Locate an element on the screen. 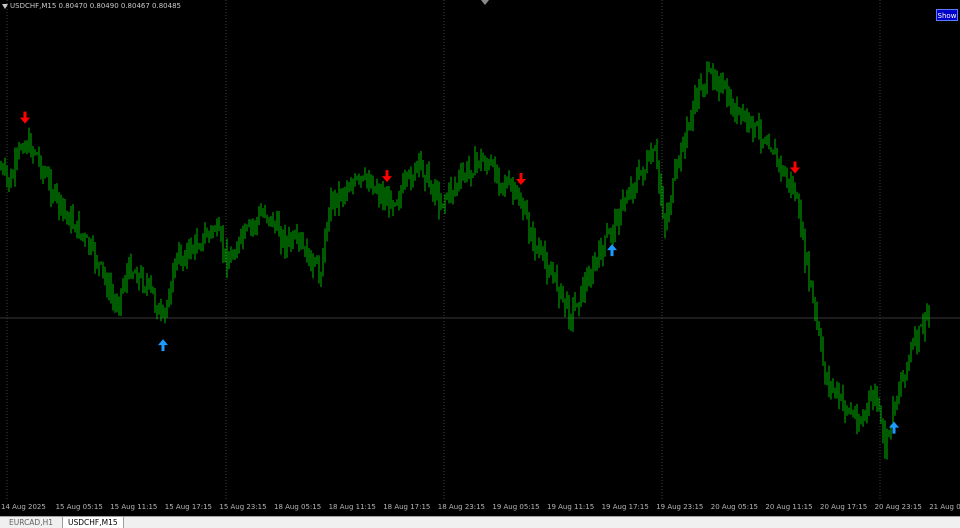 Image resolution: width=960 pixels, height=528 pixels. time-axis-label: 15 Aug 23:15 is located at coordinates (243, 507).